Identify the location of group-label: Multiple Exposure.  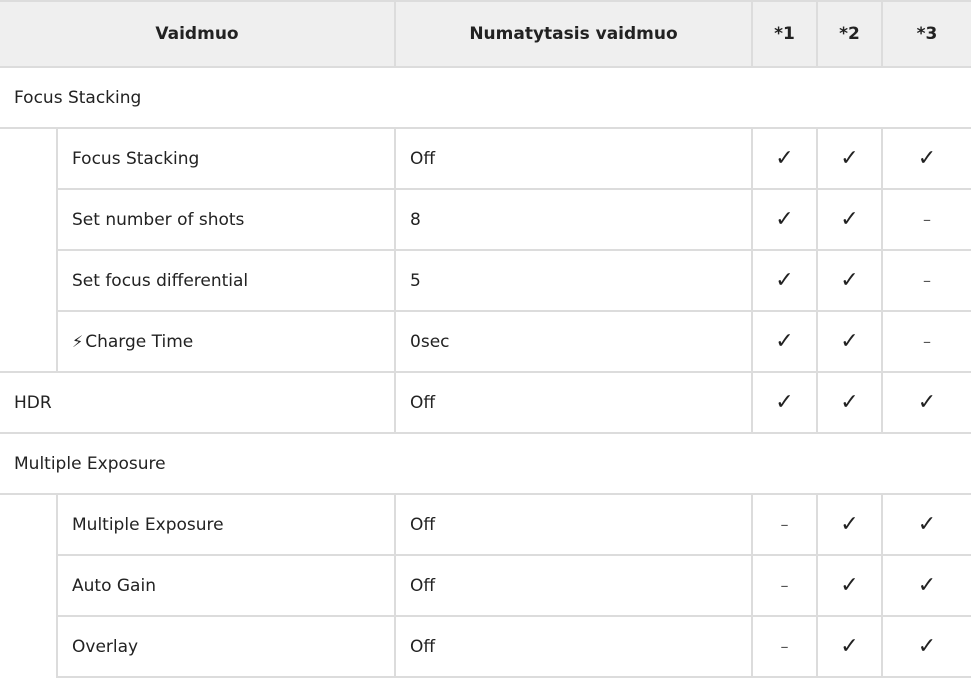
(485, 463).